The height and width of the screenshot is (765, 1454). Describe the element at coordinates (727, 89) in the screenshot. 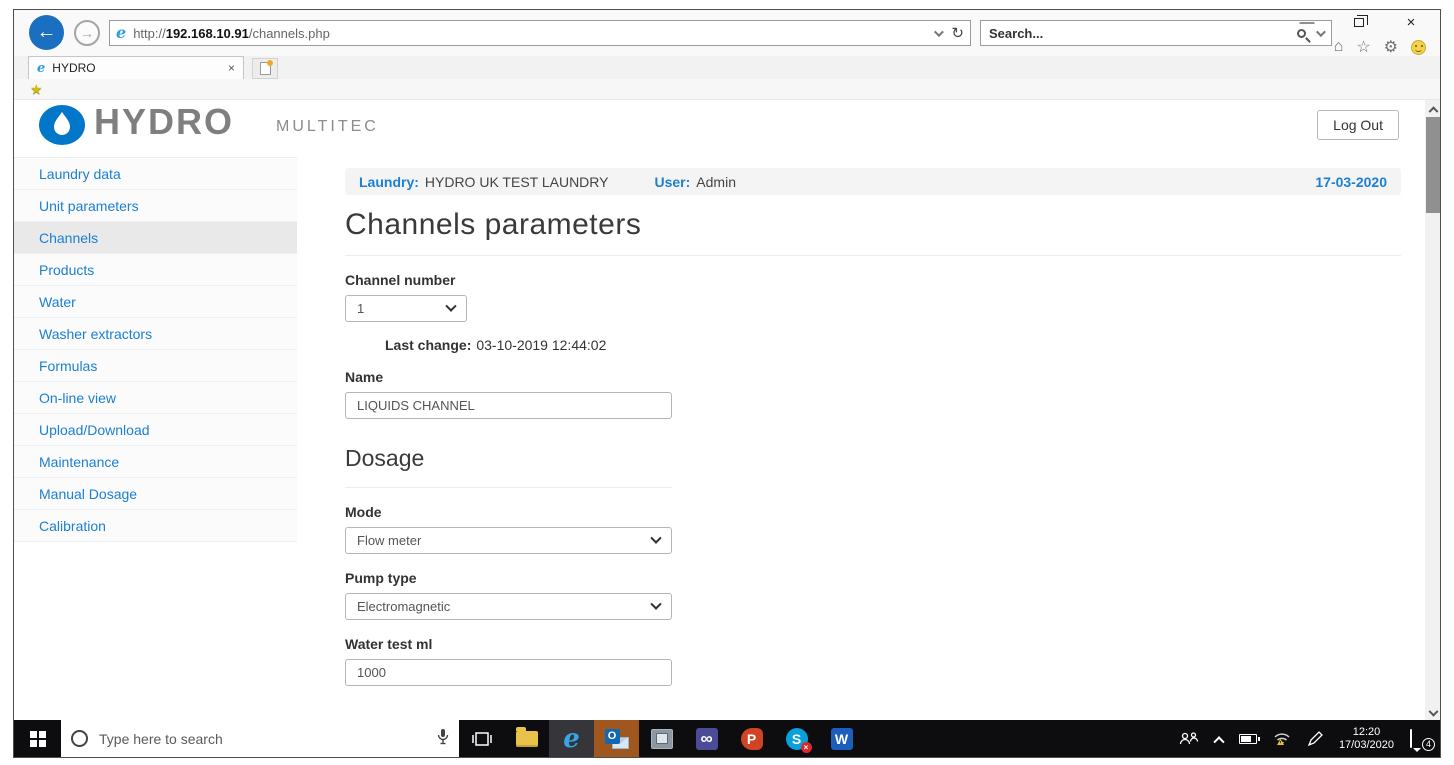

I see `favorites-bar: ★` at that location.